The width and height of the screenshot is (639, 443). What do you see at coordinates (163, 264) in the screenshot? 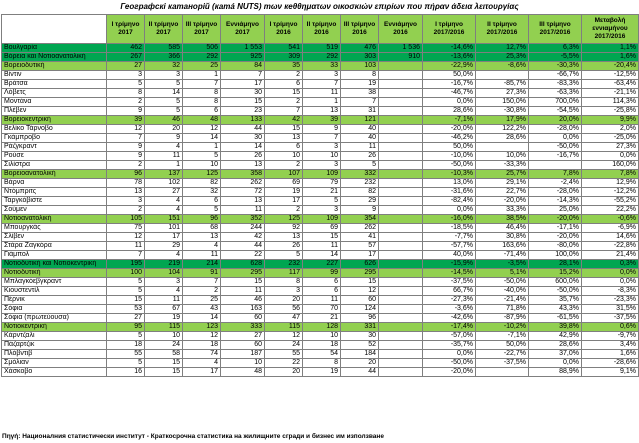
I see `value-cell: 219` at bounding box center [163, 264].